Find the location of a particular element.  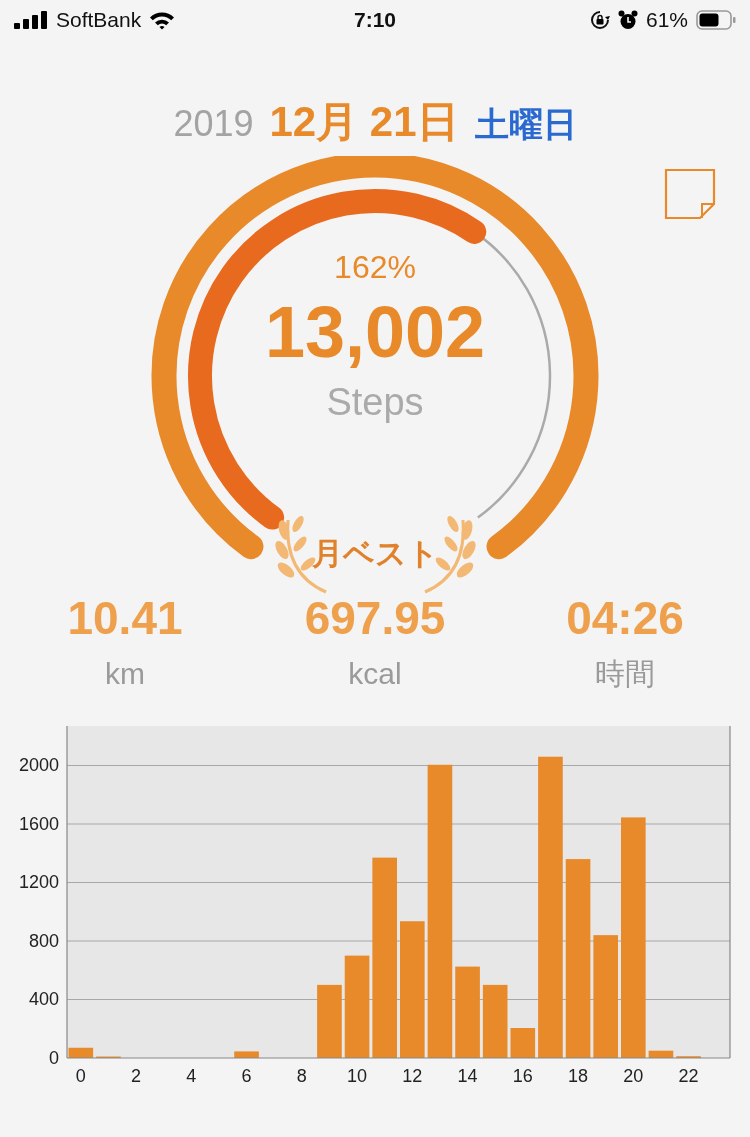

step-count: 13,002 is located at coordinates (375, 332).